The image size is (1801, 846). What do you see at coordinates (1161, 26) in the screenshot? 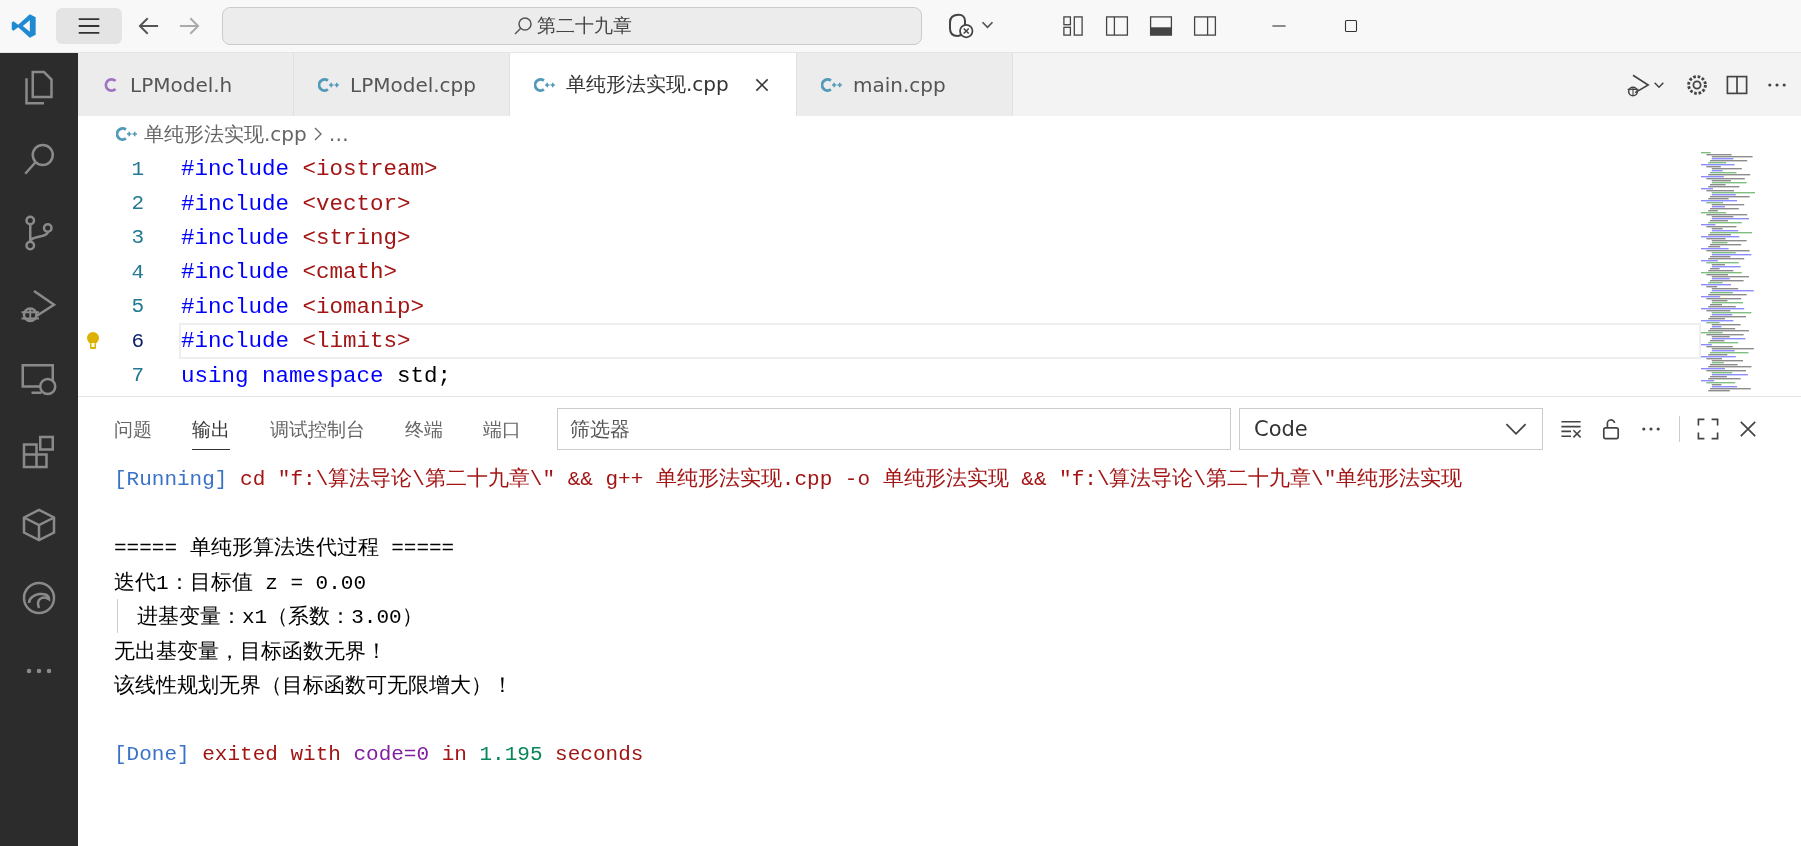
I see `panel-toggle-icon` at bounding box center [1161, 26].